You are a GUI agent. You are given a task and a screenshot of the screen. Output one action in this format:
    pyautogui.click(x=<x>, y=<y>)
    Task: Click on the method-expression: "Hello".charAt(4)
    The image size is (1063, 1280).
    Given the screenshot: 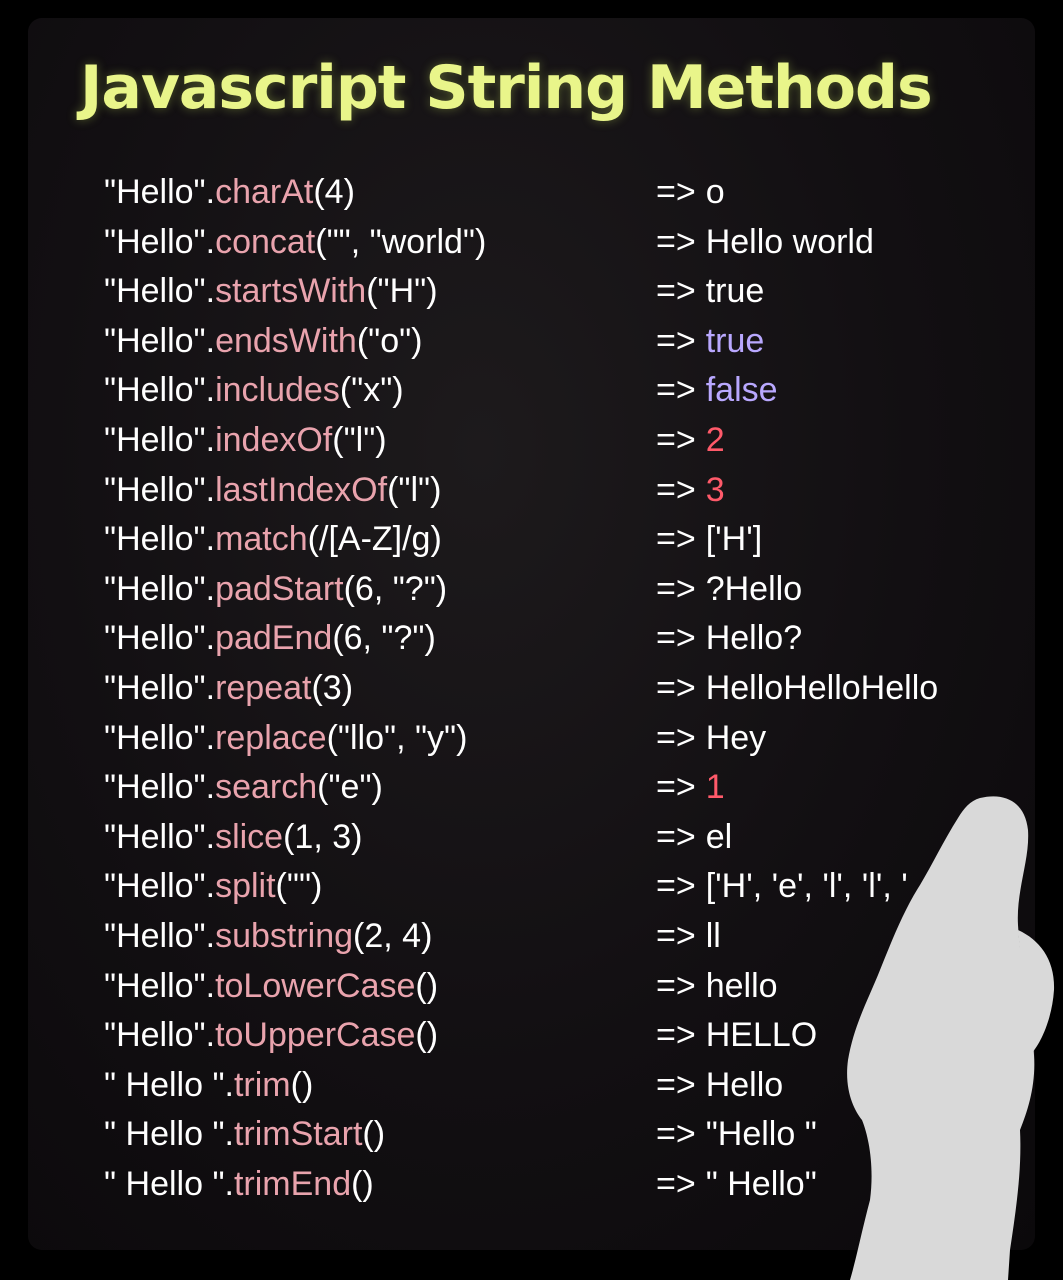 What is the action you would take?
    pyautogui.click(x=229, y=193)
    